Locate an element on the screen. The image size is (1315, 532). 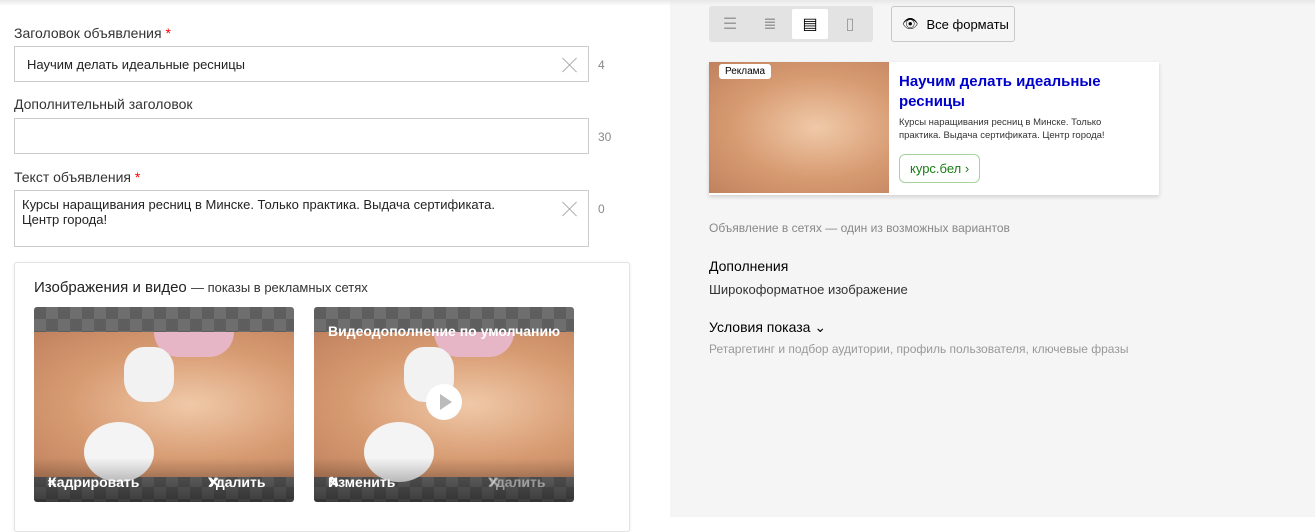
play-icon is located at coordinates (444, 402).